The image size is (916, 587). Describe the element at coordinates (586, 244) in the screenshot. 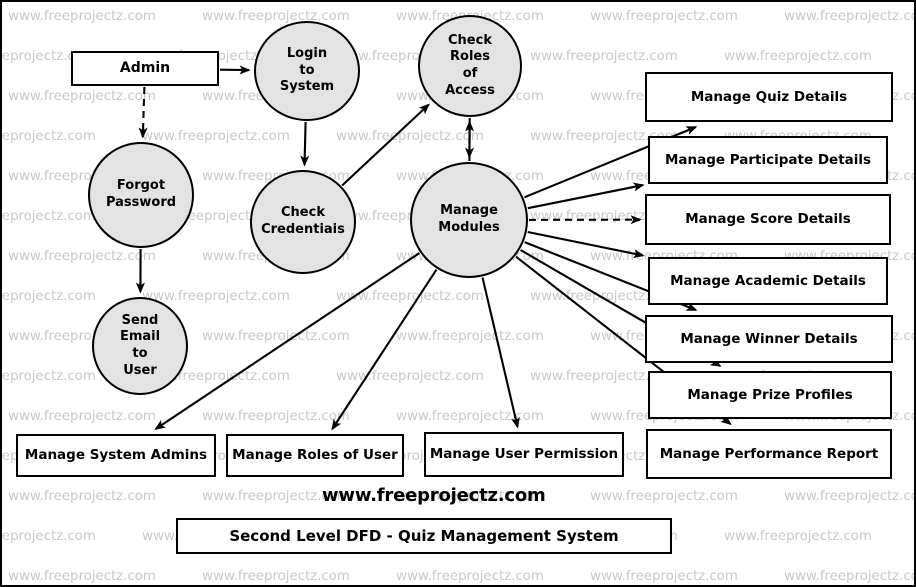

I see `flow-manage_mod-to-academic` at that location.